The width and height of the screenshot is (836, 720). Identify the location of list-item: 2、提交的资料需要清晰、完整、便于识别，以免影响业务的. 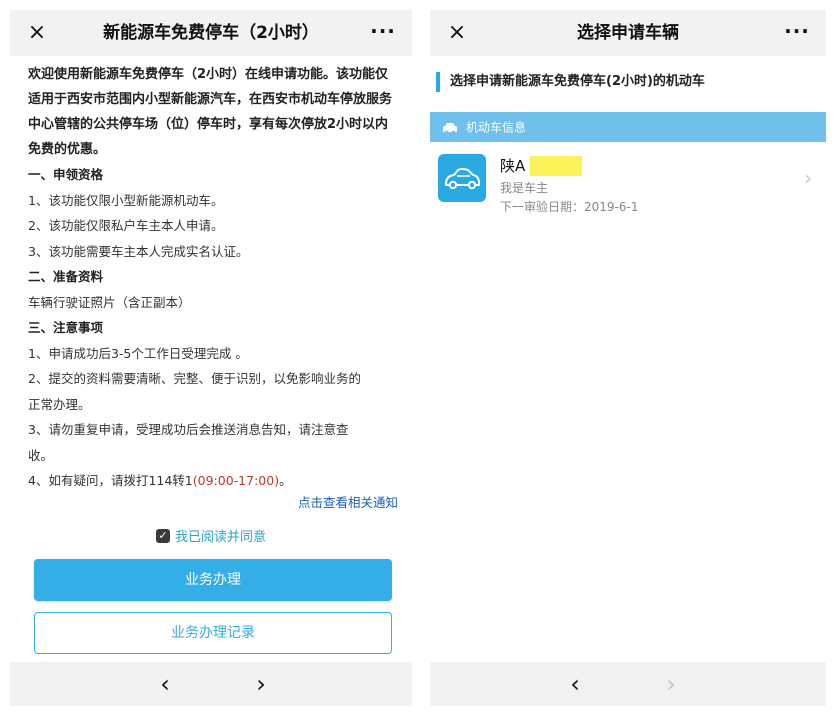
(194, 378).